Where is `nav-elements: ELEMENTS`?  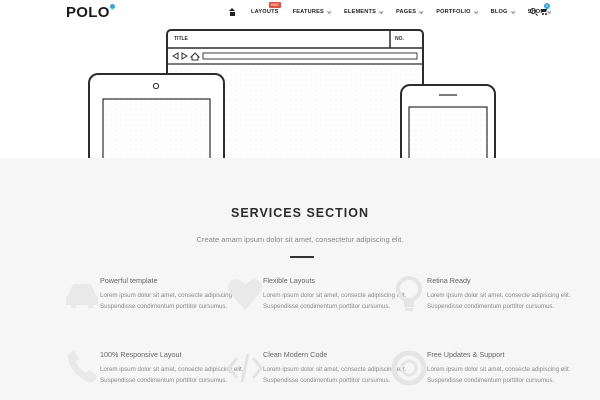 nav-elements: ELEMENTS is located at coordinates (363, 12).